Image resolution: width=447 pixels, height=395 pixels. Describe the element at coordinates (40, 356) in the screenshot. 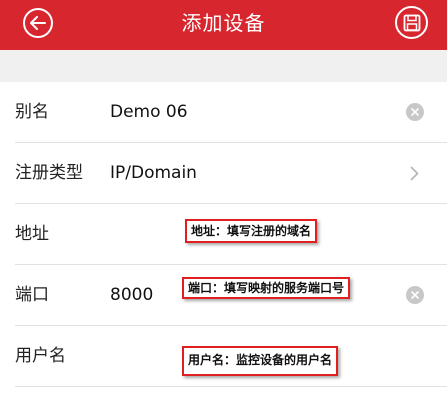

I see `username-label: 用户名` at that location.